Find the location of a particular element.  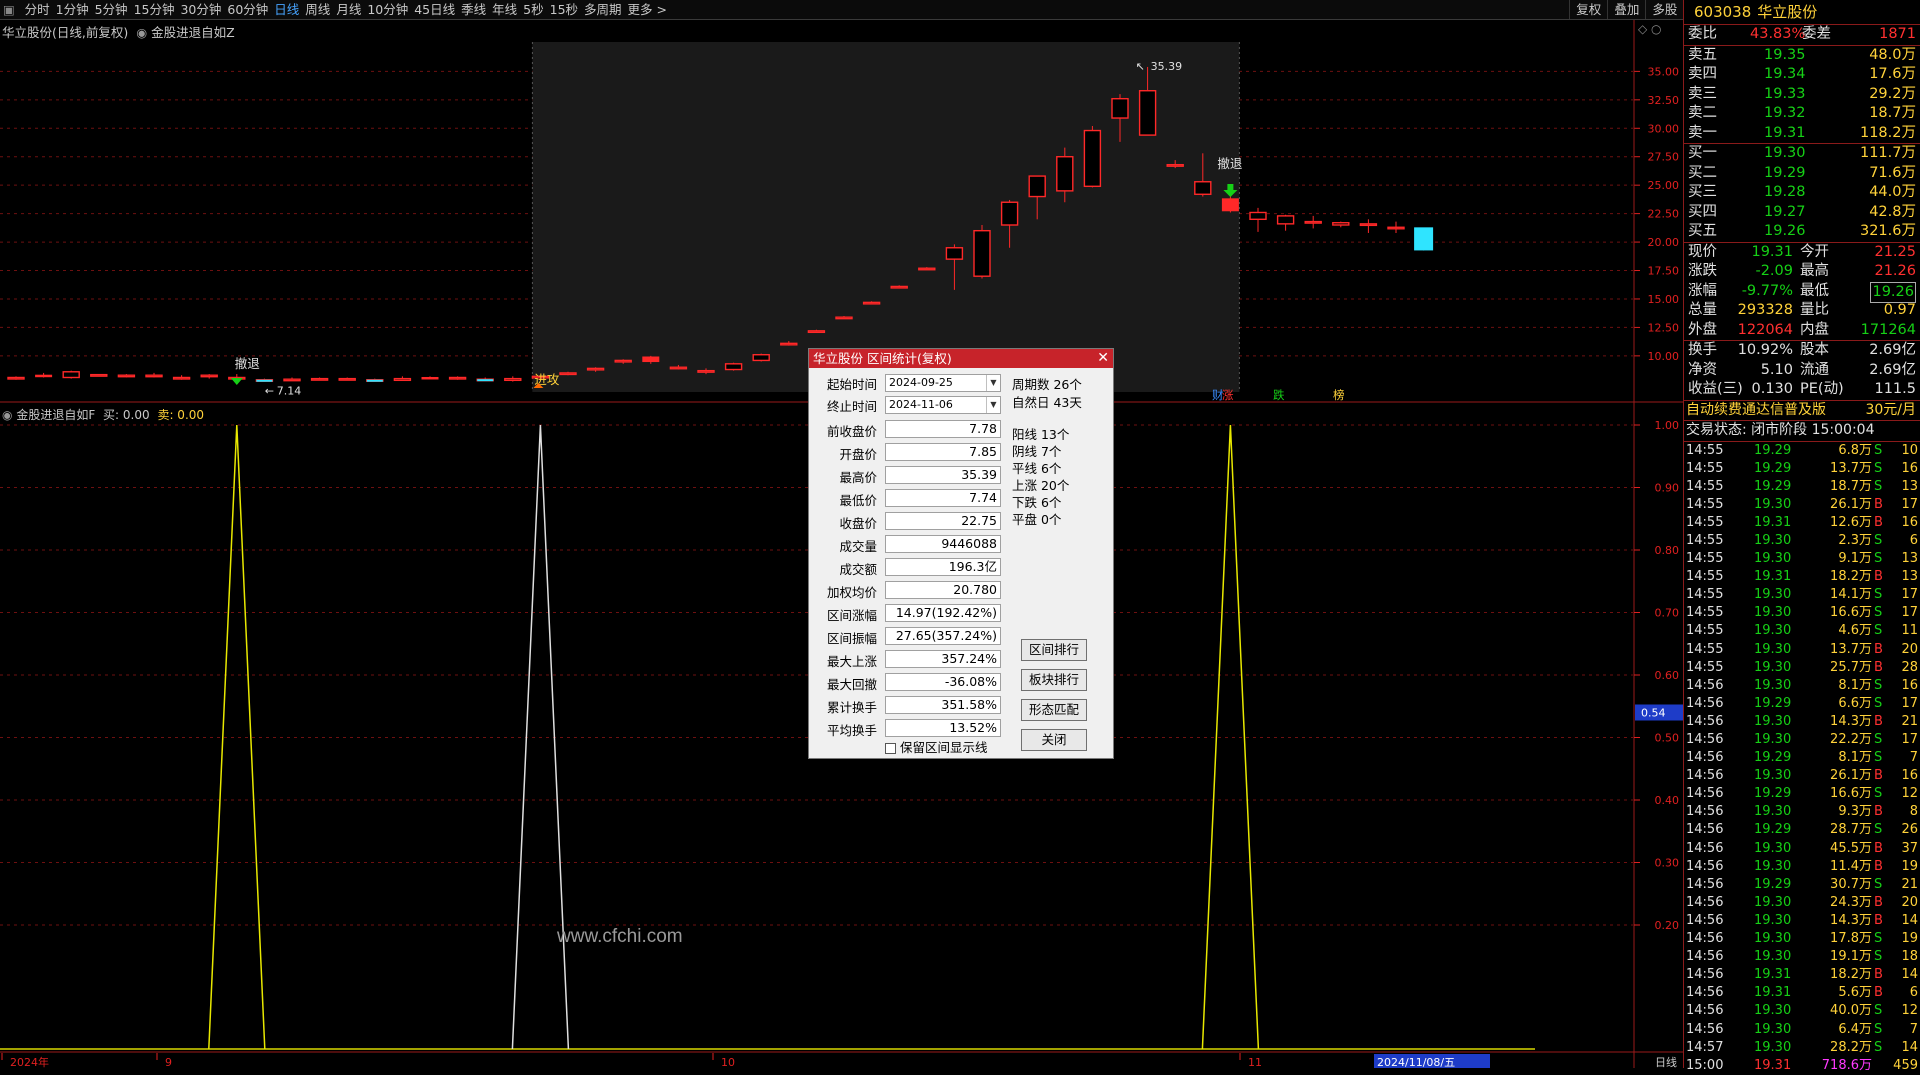

range-selection is located at coordinates (886, 217).